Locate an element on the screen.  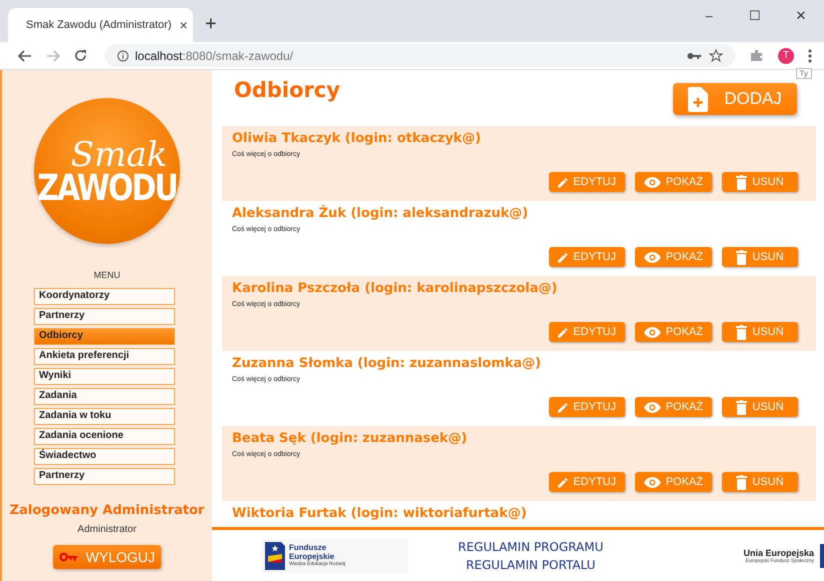
url-host: localhost is located at coordinates (158, 55).